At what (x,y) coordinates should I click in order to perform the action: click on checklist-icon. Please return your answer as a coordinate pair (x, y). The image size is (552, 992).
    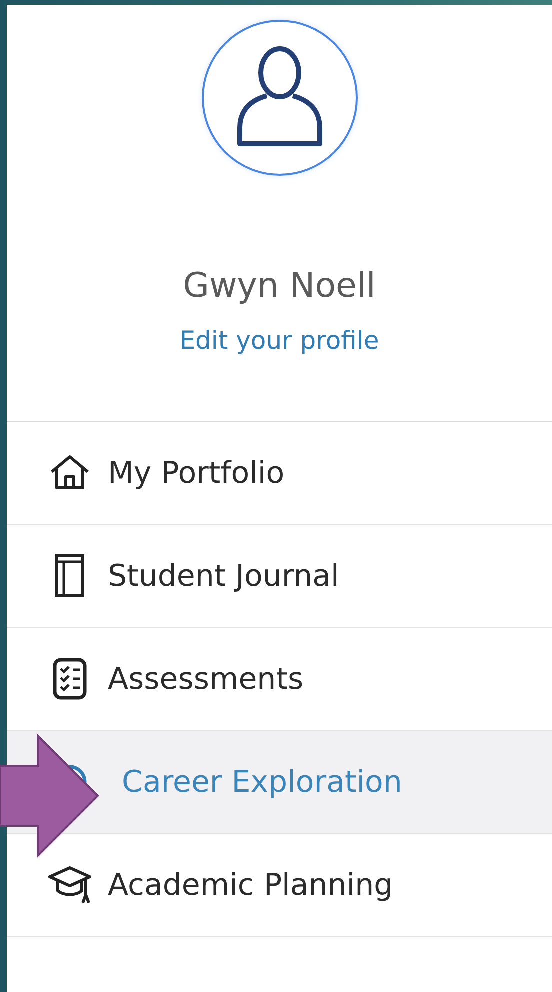
    Looking at the image, I should click on (70, 679).